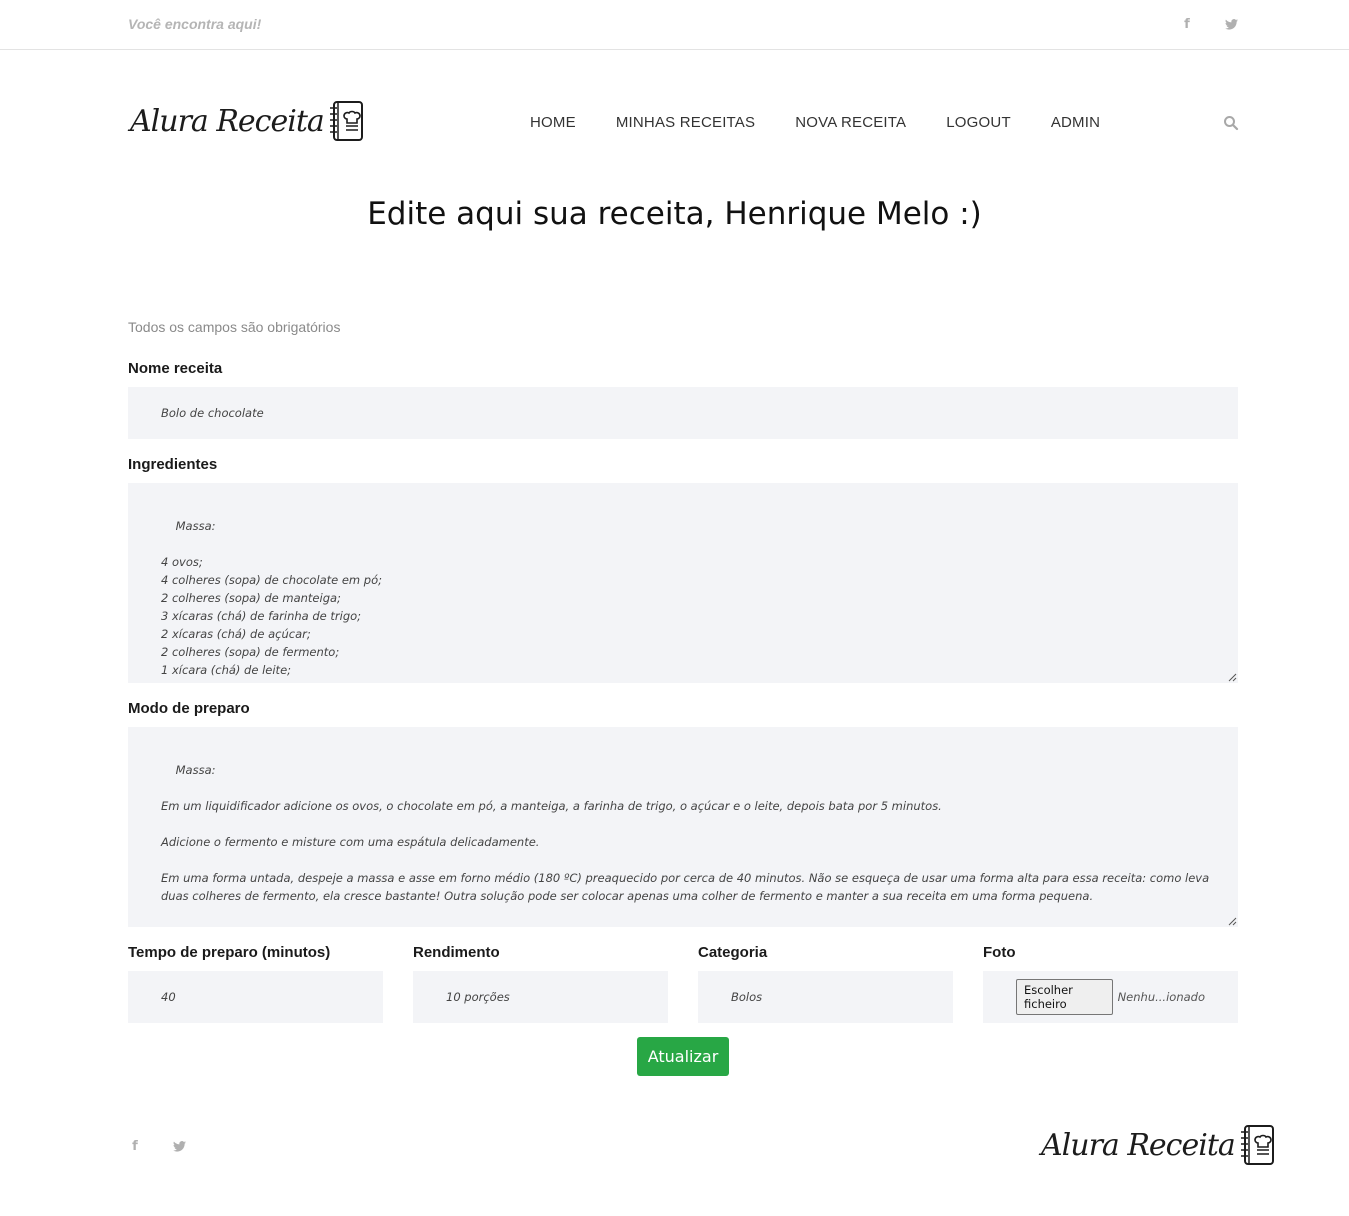 This screenshot has height=1216, width=1349. I want to click on nav-admin: ADMIN, so click(1075, 122).